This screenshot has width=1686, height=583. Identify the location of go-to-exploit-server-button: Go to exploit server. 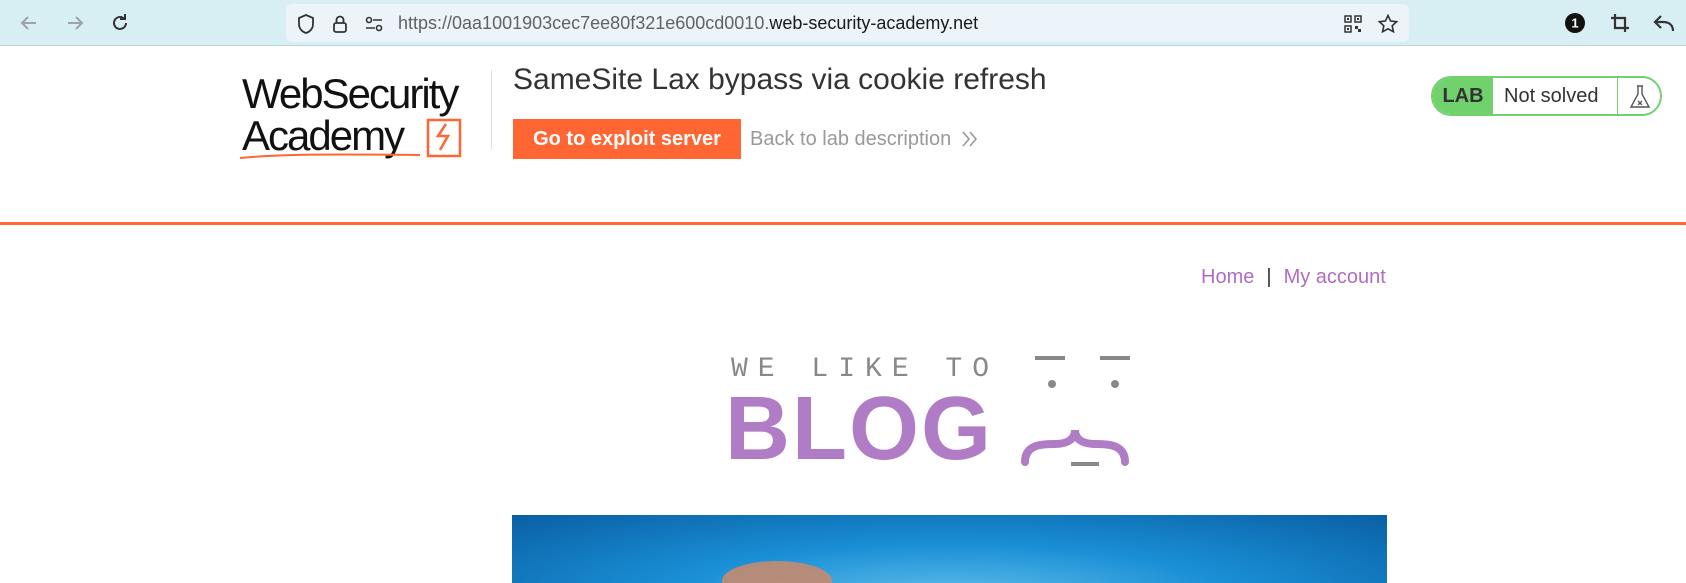
(627, 139).